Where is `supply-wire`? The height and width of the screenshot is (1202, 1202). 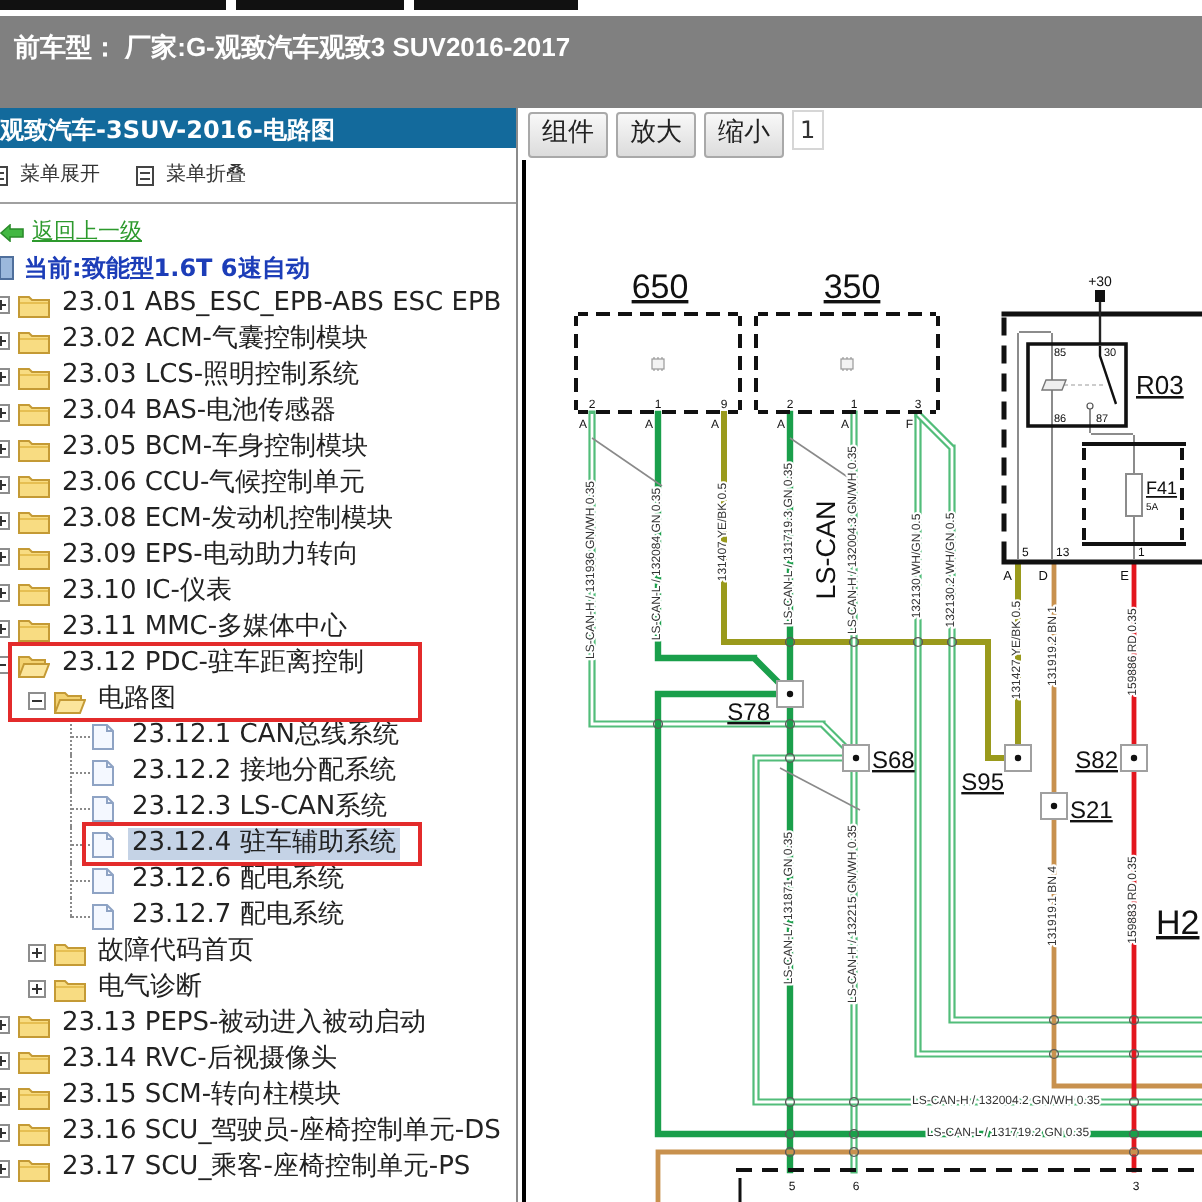
supply-wire is located at coordinates (1100, 322).